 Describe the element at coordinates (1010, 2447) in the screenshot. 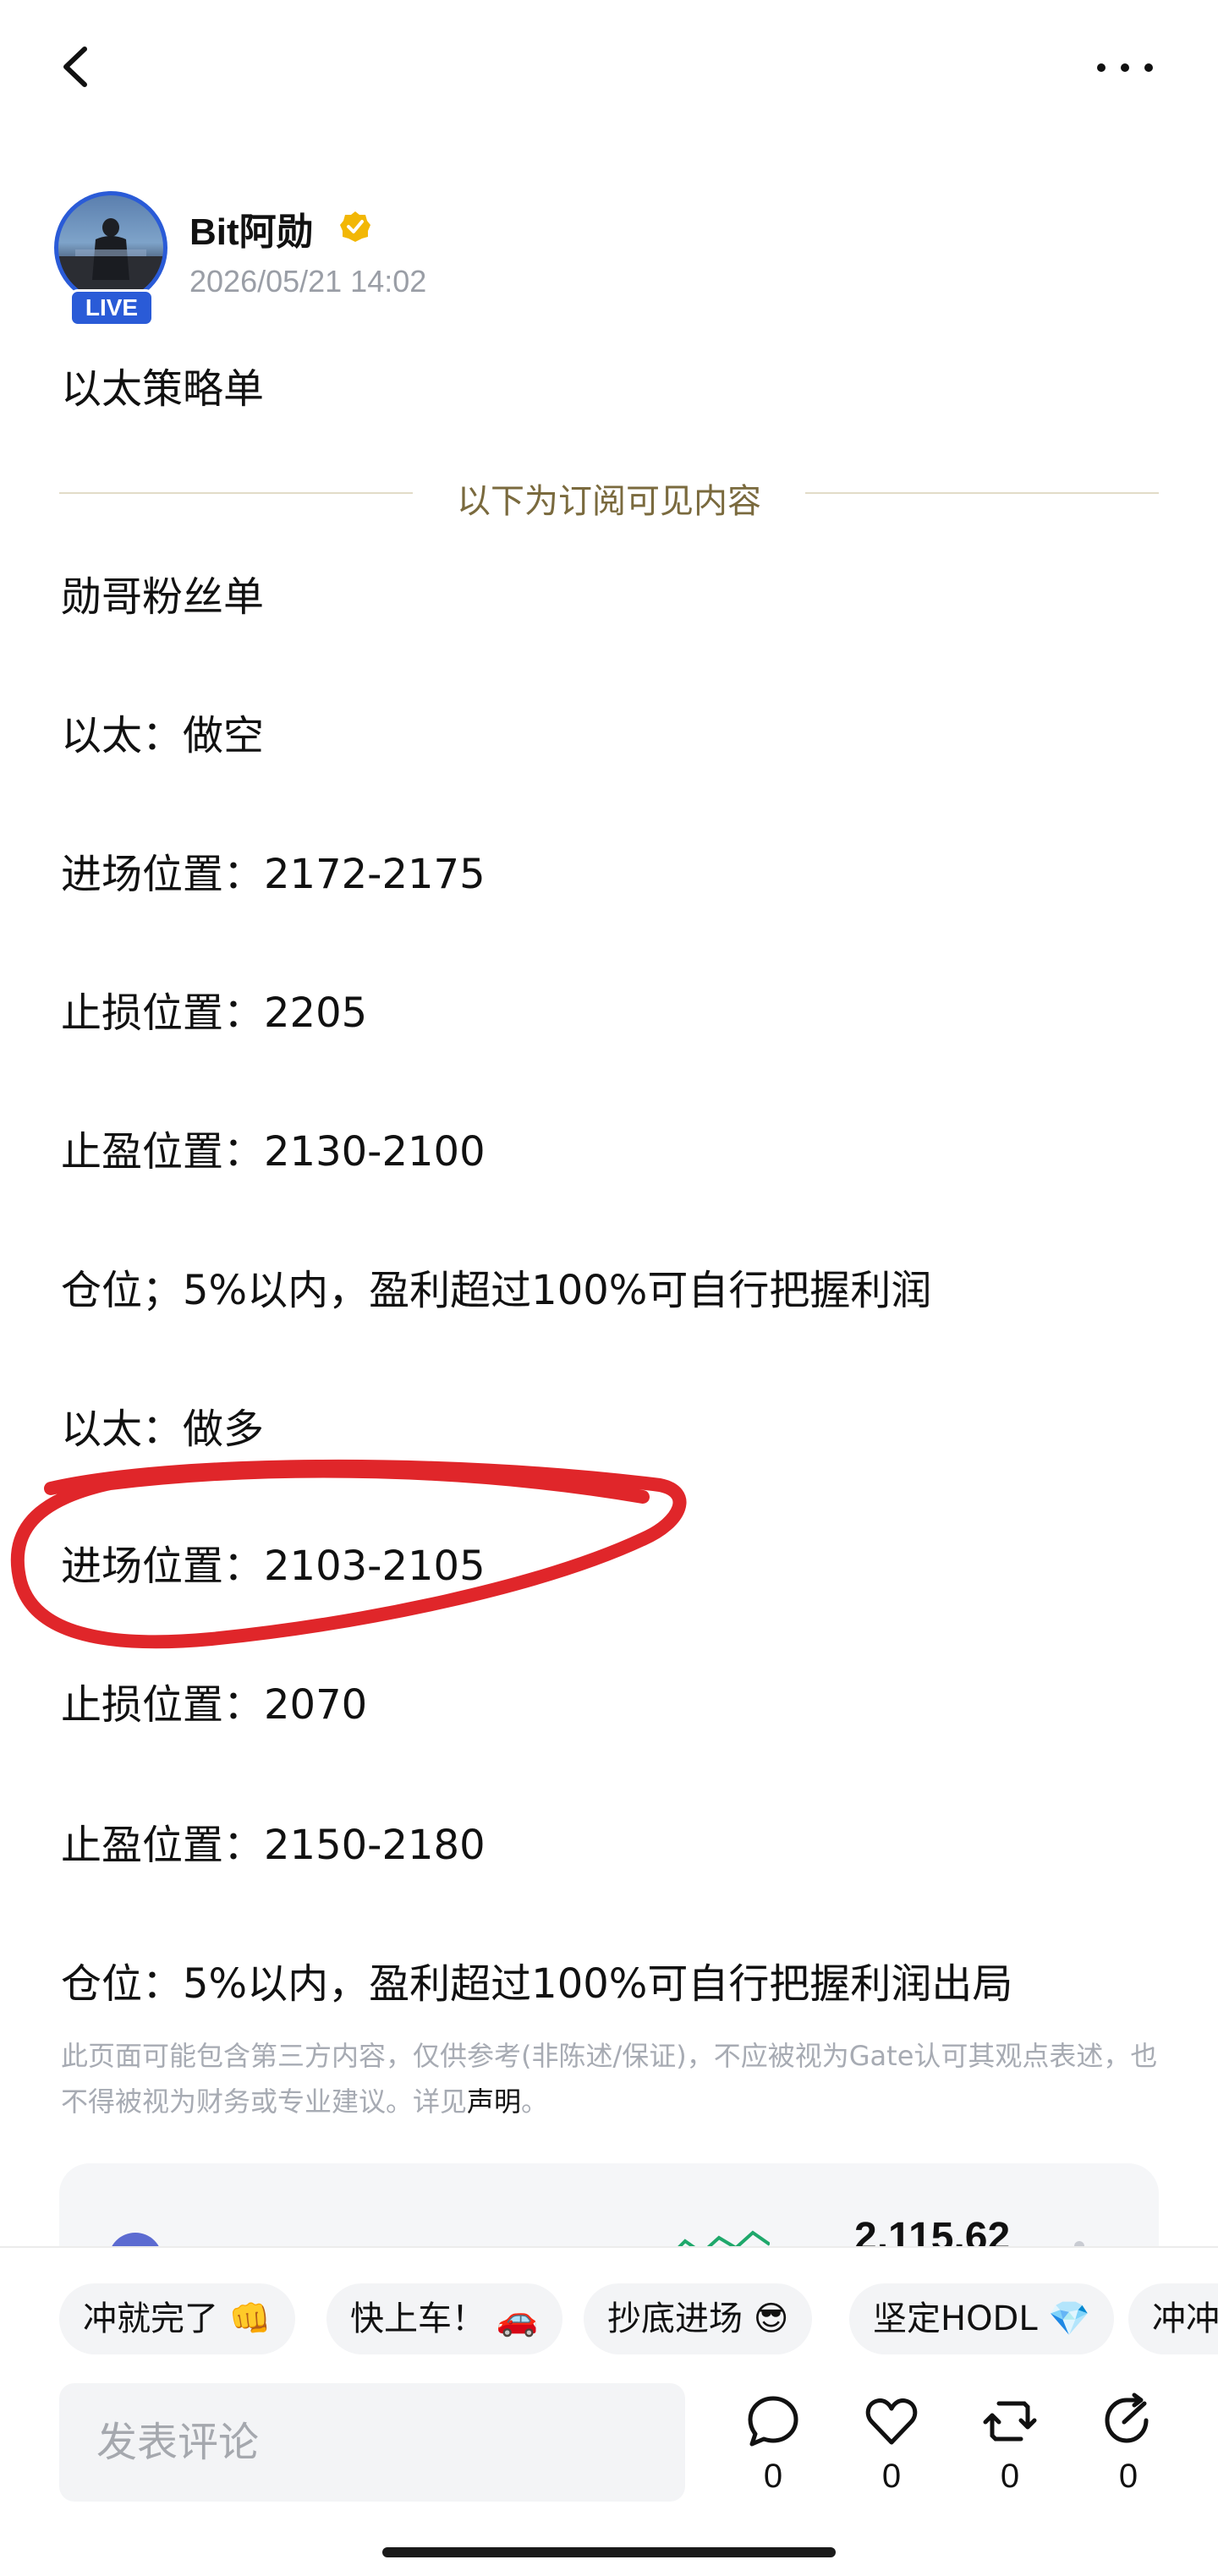

I see `repost-button: 0` at that location.